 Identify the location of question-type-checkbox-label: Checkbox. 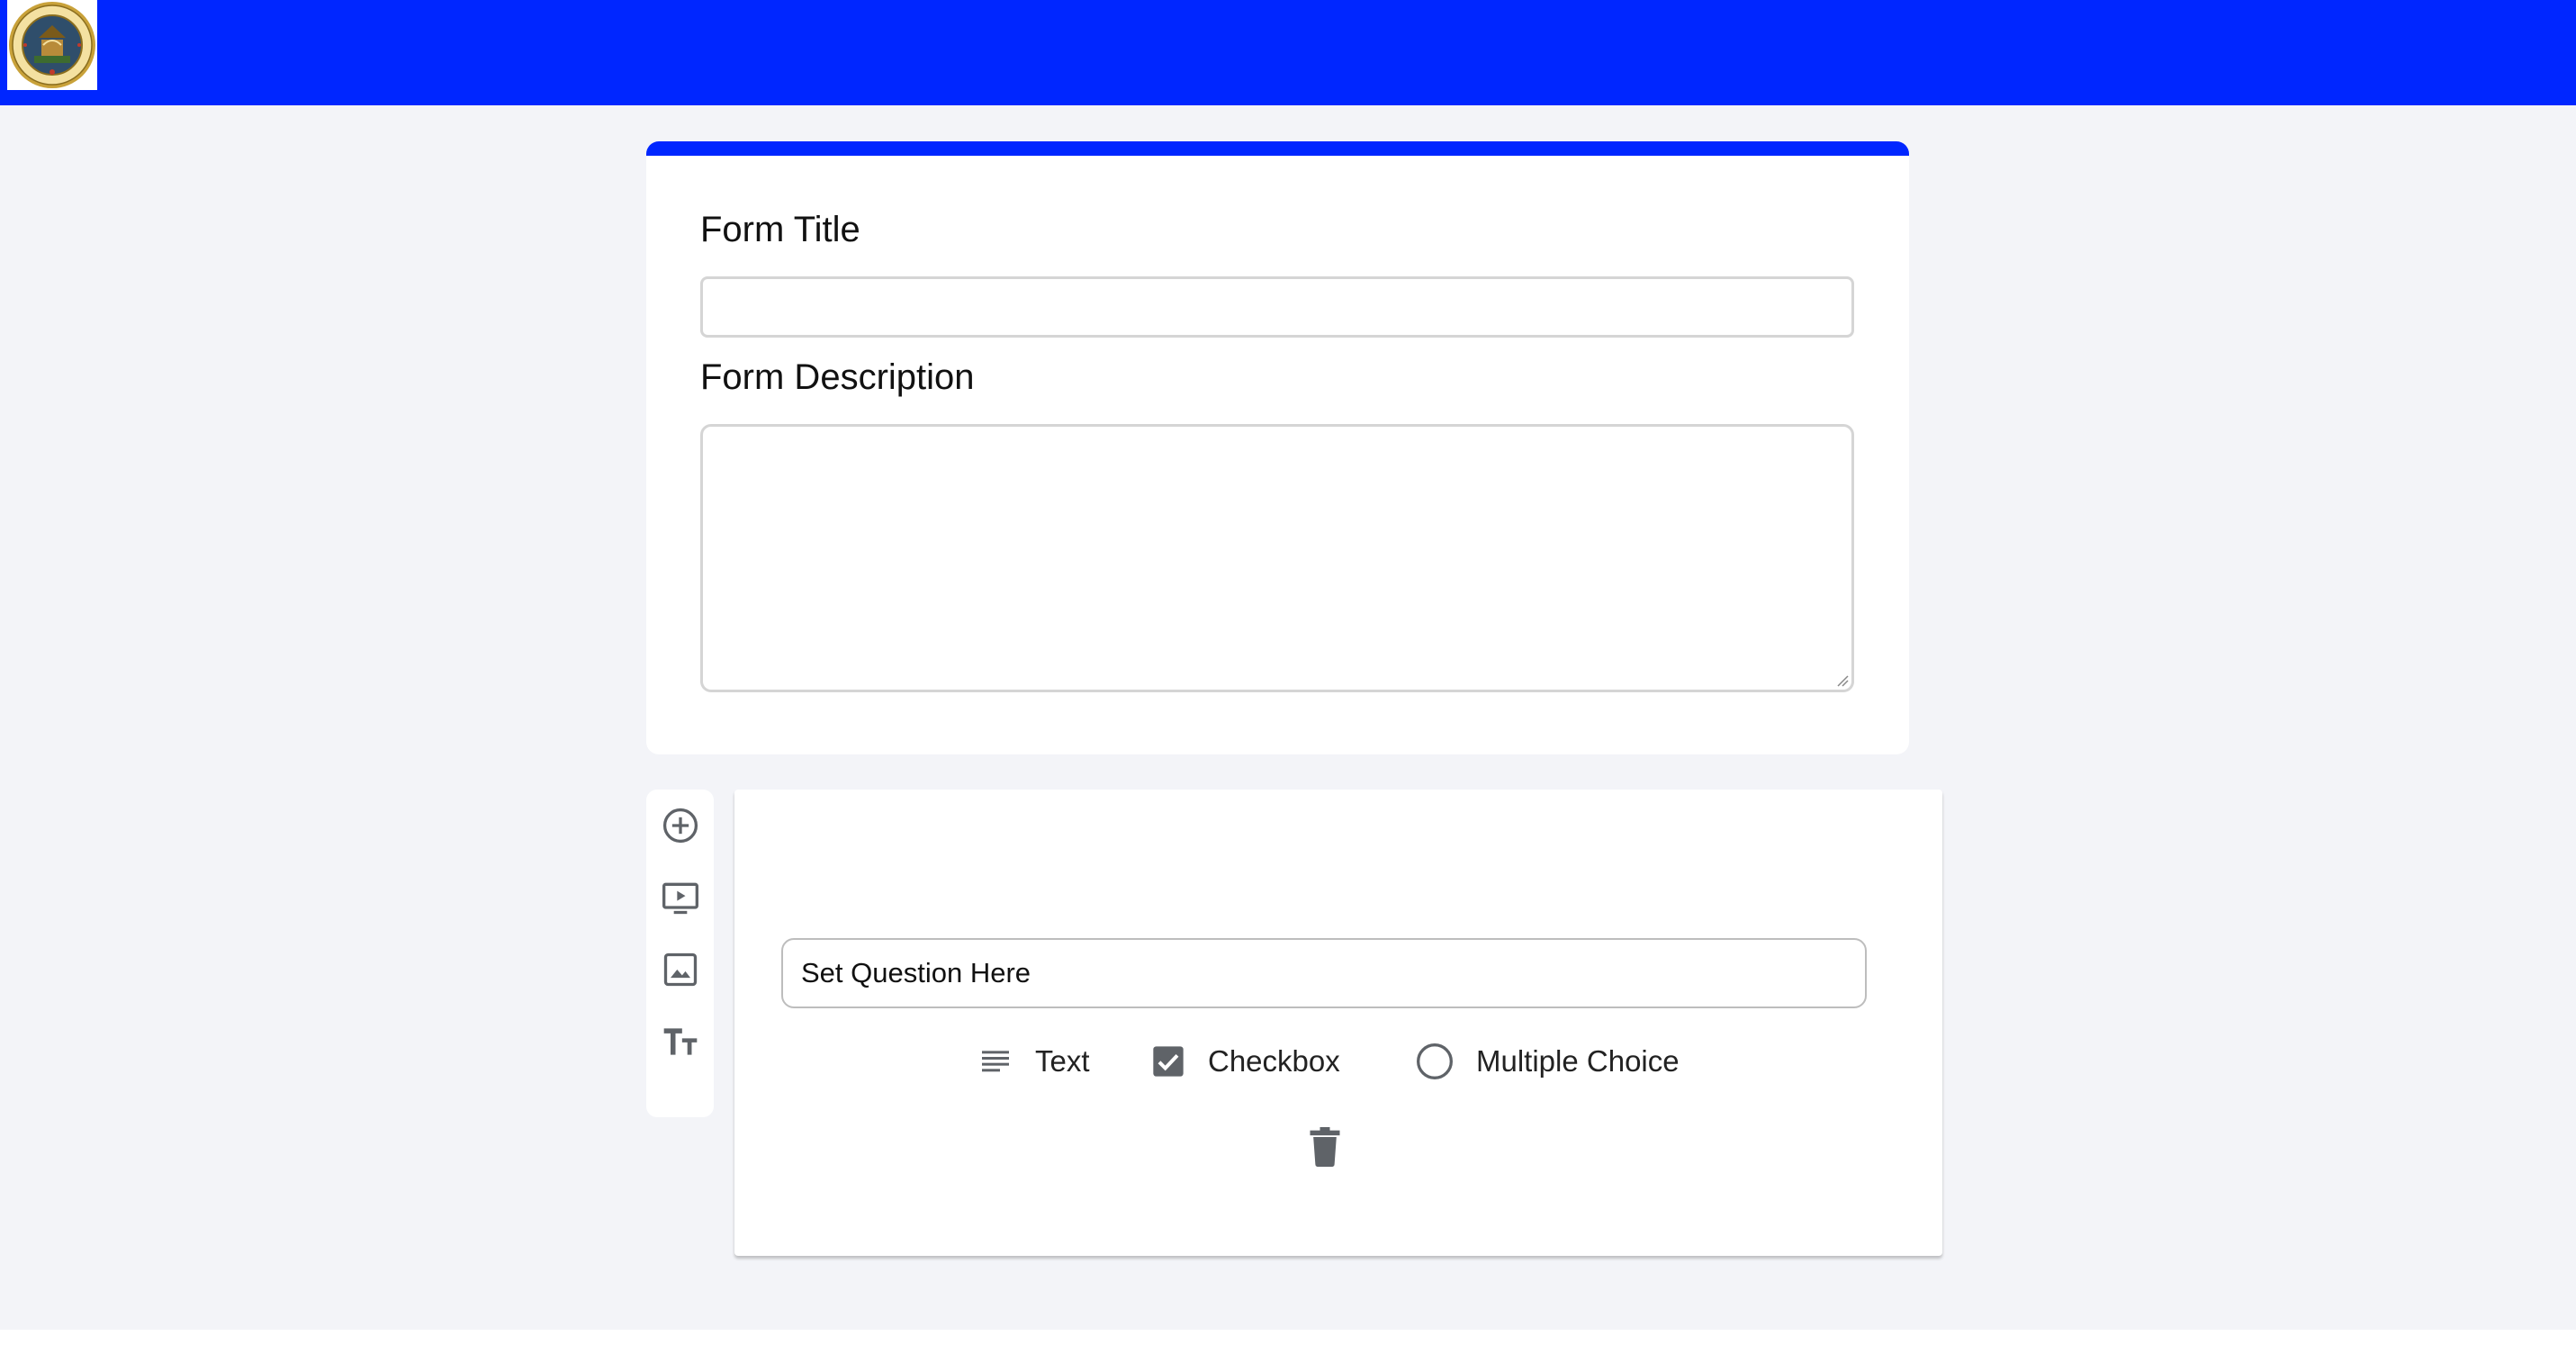
(1274, 1061).